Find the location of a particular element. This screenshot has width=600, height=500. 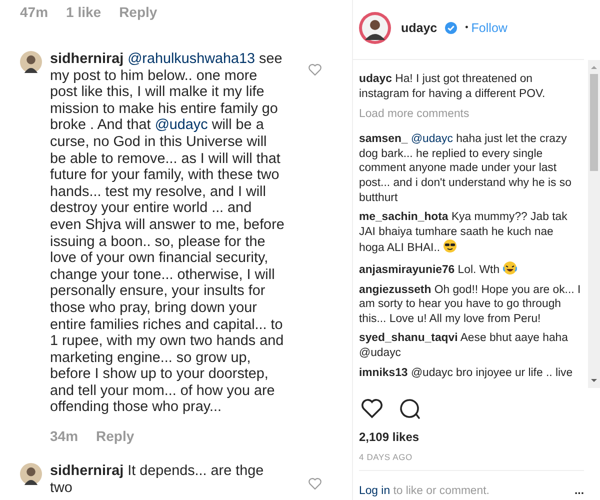

username: udayc is located at coordinates (419, 28).